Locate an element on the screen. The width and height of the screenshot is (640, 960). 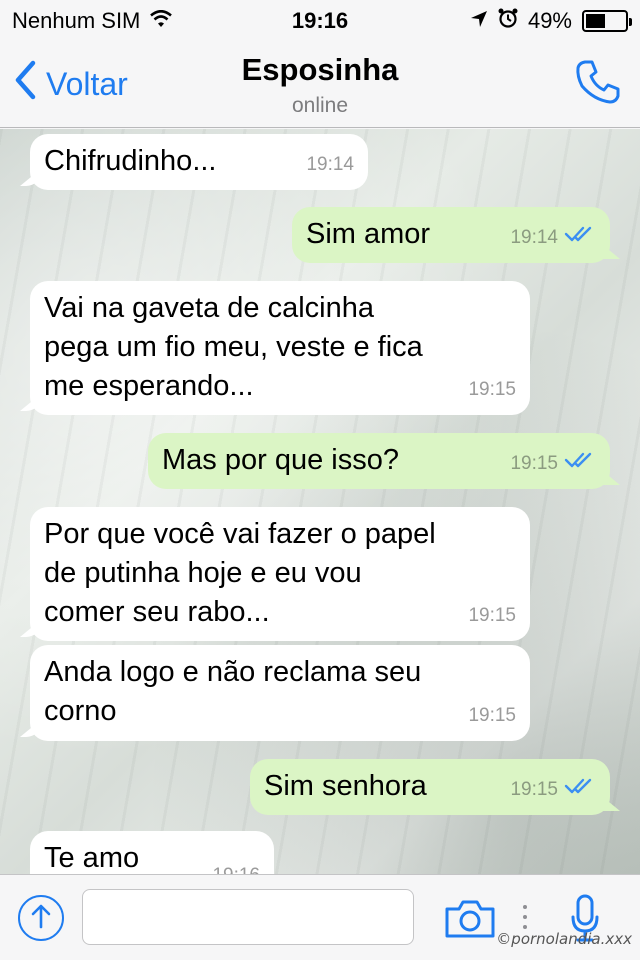
battery-level is located at coordinates (595, 21).